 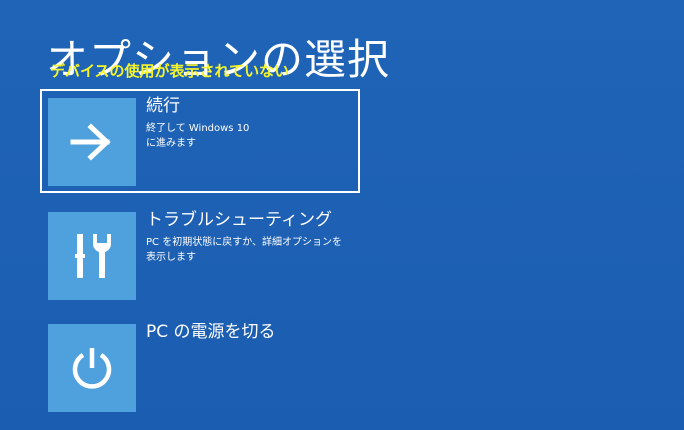 I want to click on option-continue-tile, so click(x=92, y=142).